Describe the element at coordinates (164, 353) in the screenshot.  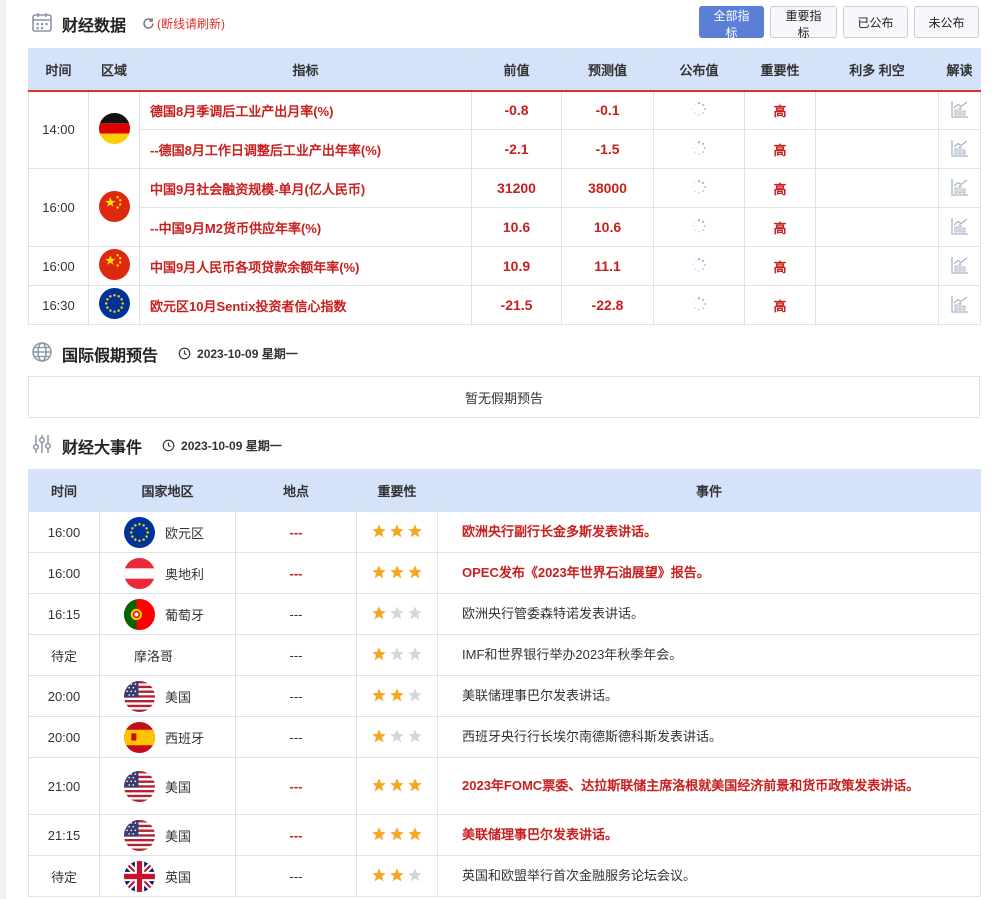
I see `holiday-header: 国际假期预告 2023-10-09 星期一` at that location.